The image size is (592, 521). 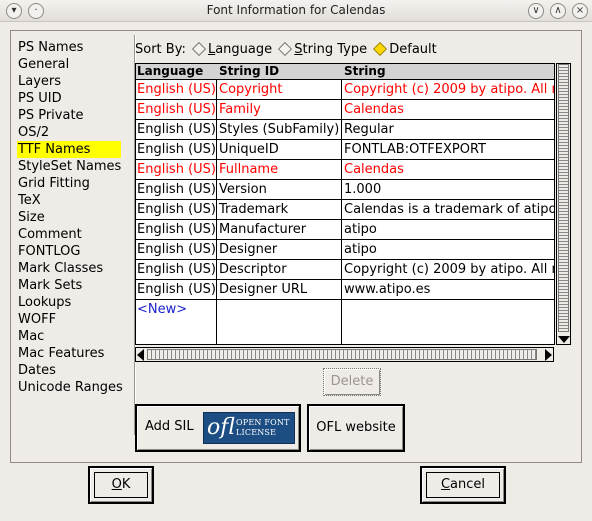 I want to click on table-row: English (US) Styles (SubFamily) Regular, so click(x=345, y=130).